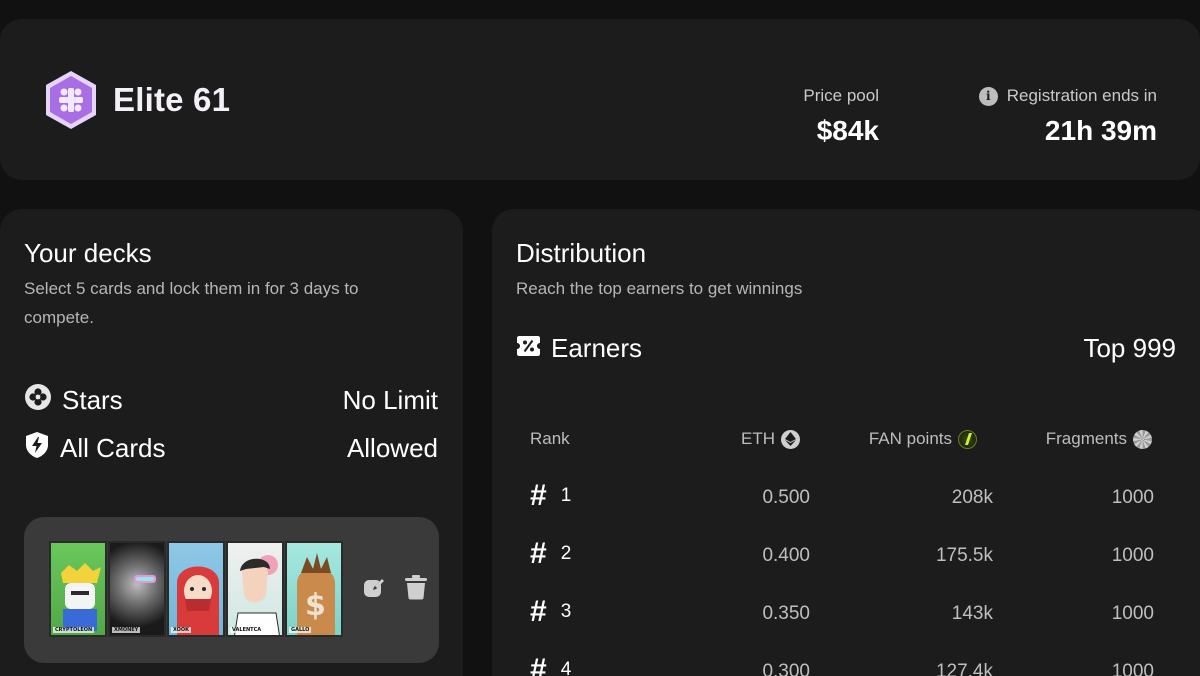 This screenshot has width=1200, height=676. Describe the element at coordinates (842, 496) in the screenshot. I see `table-row: #1 0.500 208k 1000` at that location.